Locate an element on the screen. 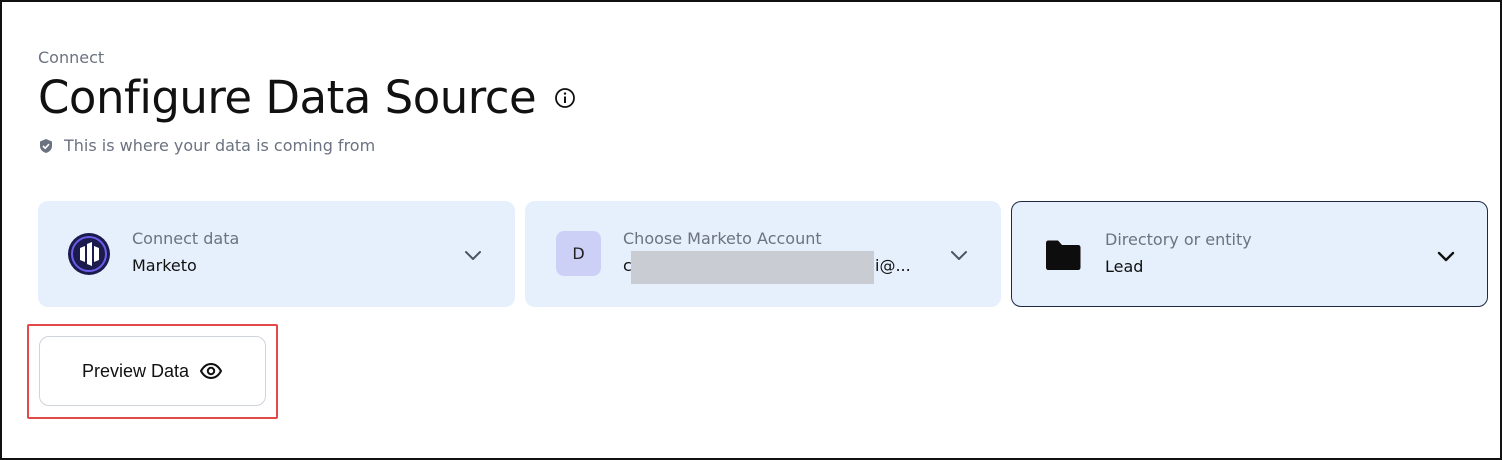 The height and width of the screenshot is (460, 1502). connect-data-label: Connect data is located at coordinates (186, 238).